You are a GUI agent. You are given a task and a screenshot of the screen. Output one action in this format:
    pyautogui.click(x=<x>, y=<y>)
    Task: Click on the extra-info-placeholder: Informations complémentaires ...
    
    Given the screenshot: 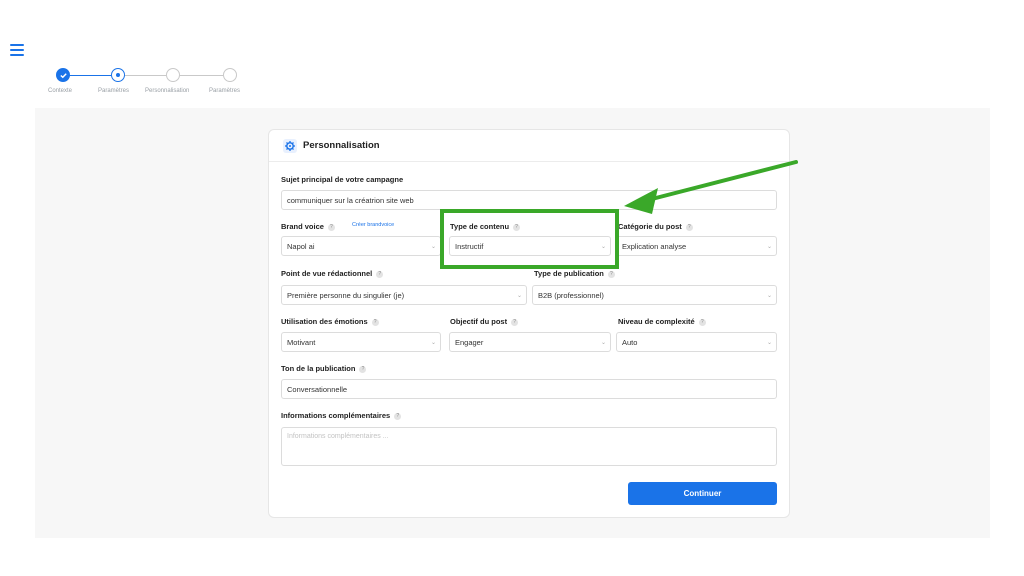 What is the action you would take?
    pyautogui.click(x=338, y=436)
    